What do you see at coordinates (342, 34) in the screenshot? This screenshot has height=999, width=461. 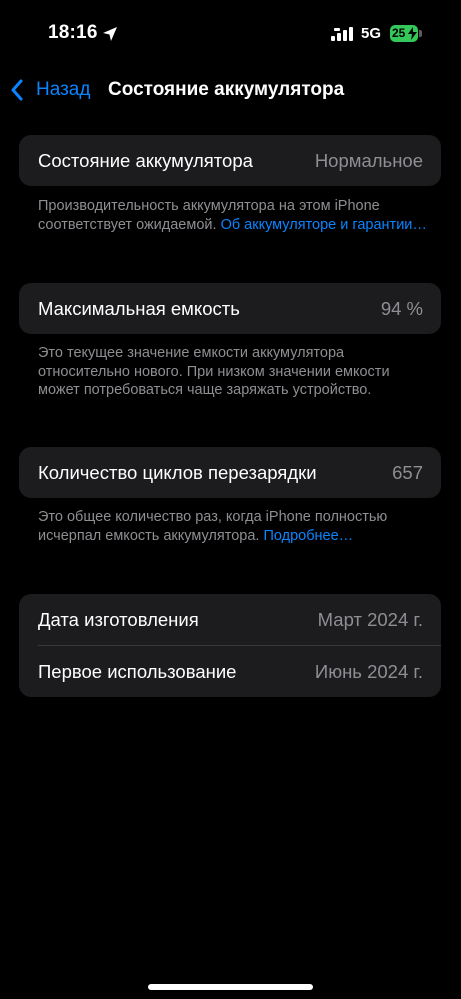 I see `cellular-signal-icon` at bounding box center [342, 34].